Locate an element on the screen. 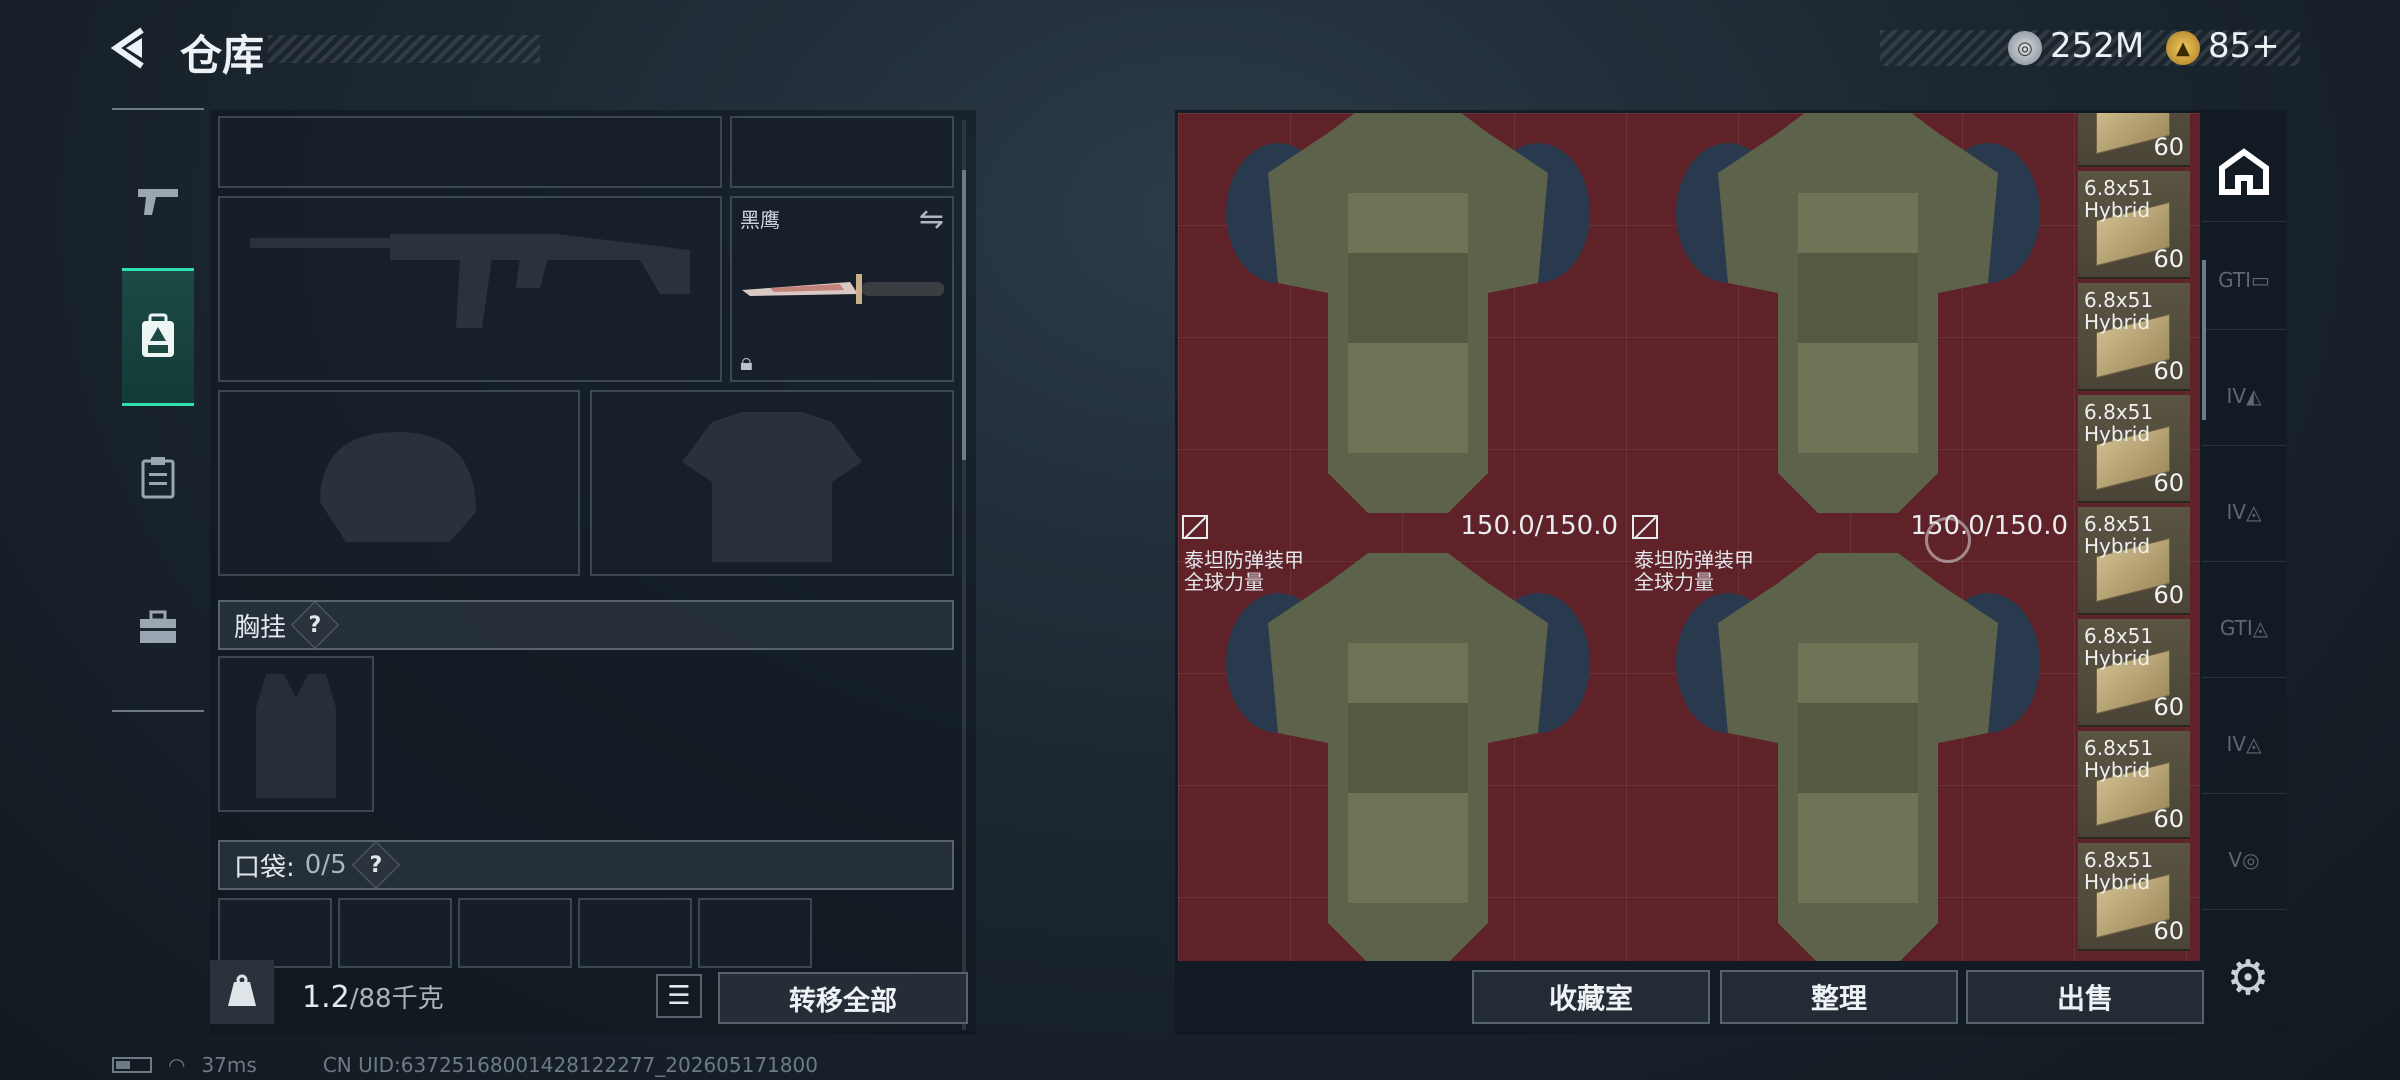 The height and width of the screenshot is (1080, 2400). collection-room-button: 收藏室 is located at coordinates (1591, 997).